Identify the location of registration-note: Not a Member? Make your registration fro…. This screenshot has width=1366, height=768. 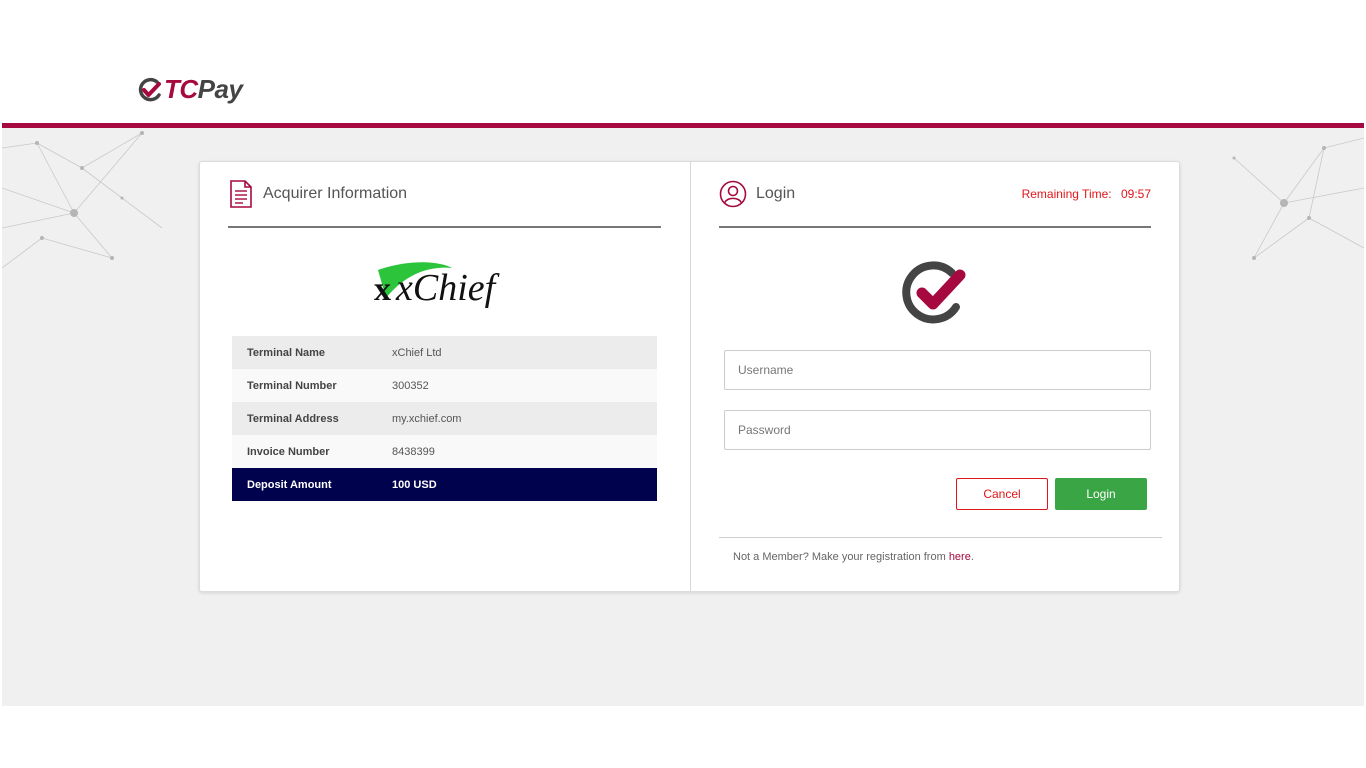
(853, 557).